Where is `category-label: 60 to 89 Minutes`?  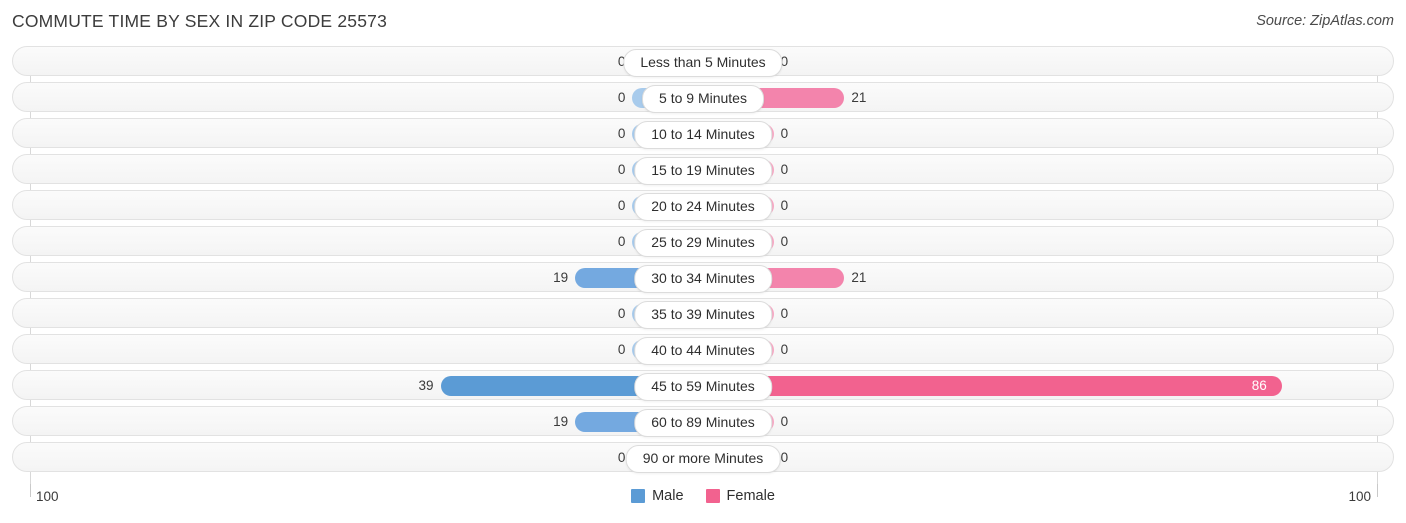 category-label: 60 to 89 Minutes is located at coordinates (703, 423).